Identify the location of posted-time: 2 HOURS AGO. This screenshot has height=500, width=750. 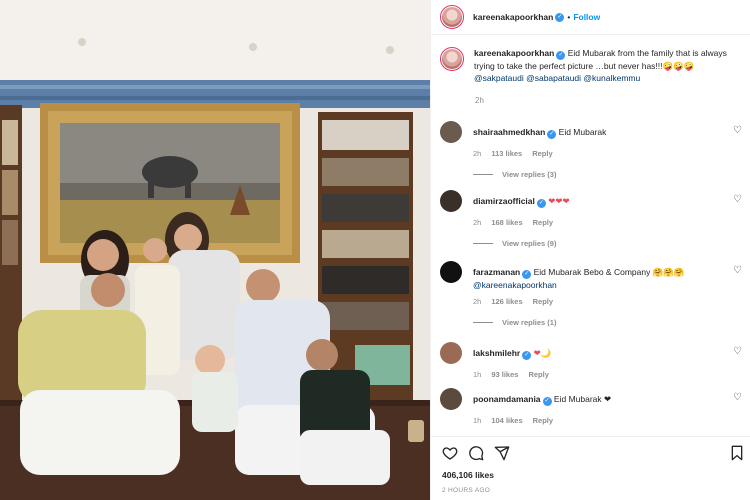
(466, 490).